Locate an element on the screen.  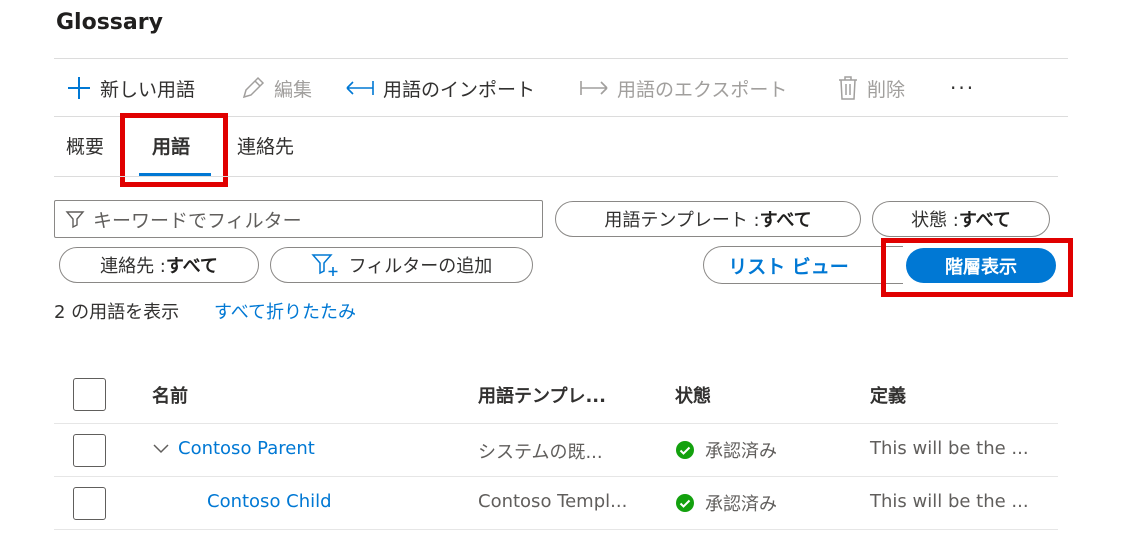
filter-icon is located at coordinates (75, 219).